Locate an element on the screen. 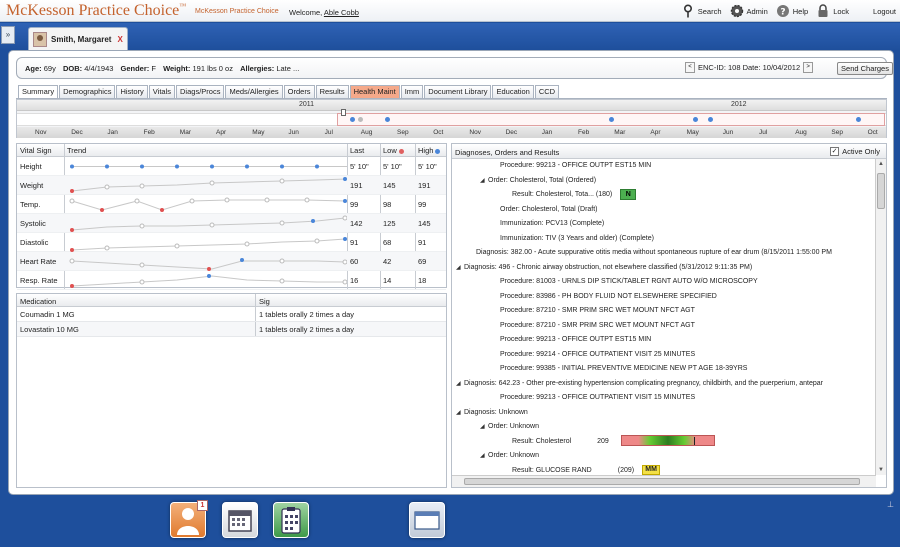 The width and height of the screenshot is (900, 547). diagnoses-horizontal-scrollbar is located at coordinates (664, 481).